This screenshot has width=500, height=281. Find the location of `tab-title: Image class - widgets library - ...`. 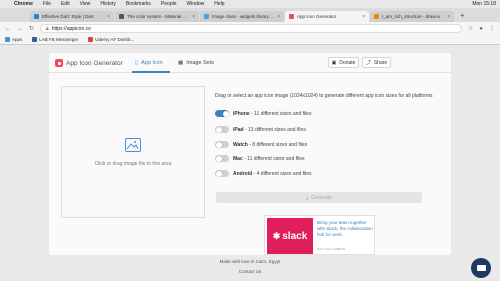

tab-title: Image class - widgets library - ... is located at coordinates (243, 16).